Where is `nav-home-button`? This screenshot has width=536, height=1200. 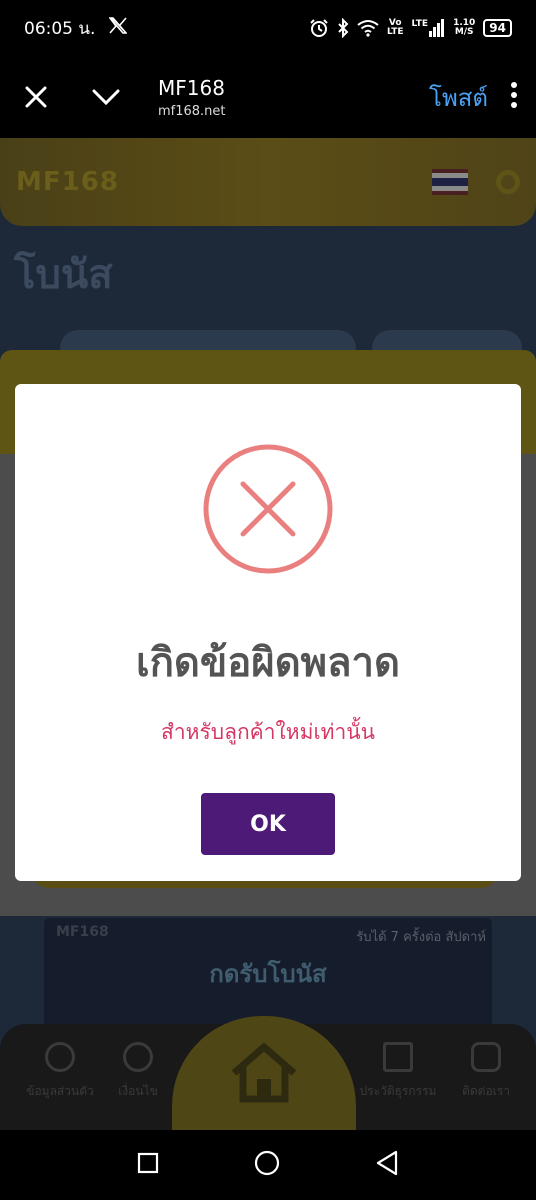 nav-home-button is located at coordinates (264, 1073).